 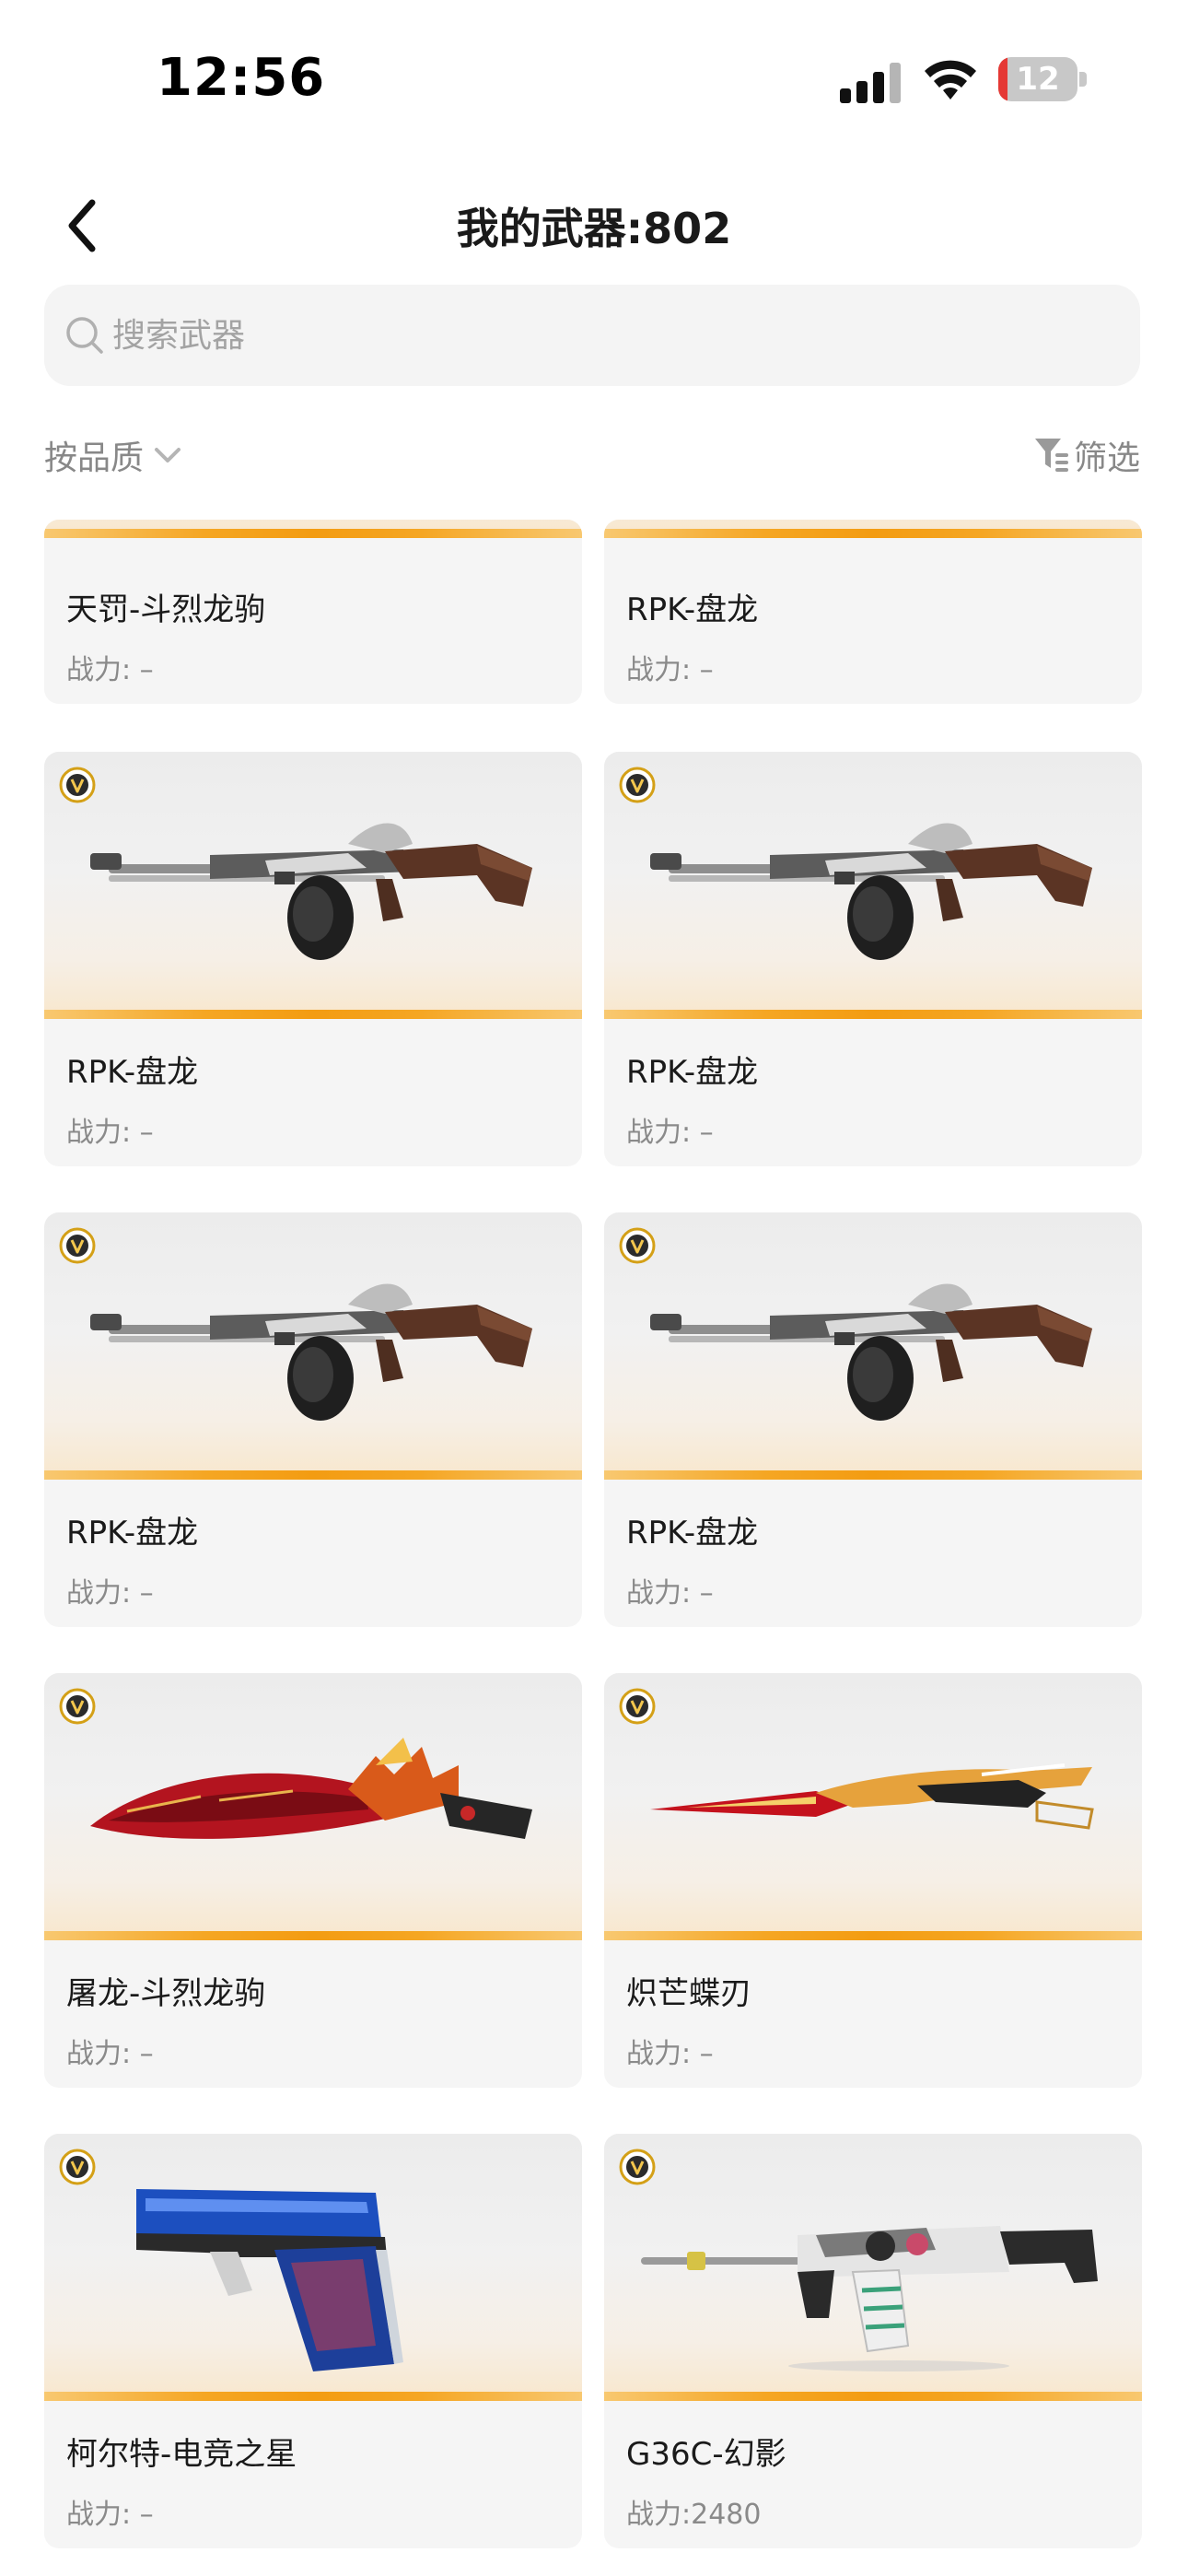 What do you see at coordinates (1106, 458) in the screenshot?
I see `filter-label: 筛选` at bounding box center [1106, 458].